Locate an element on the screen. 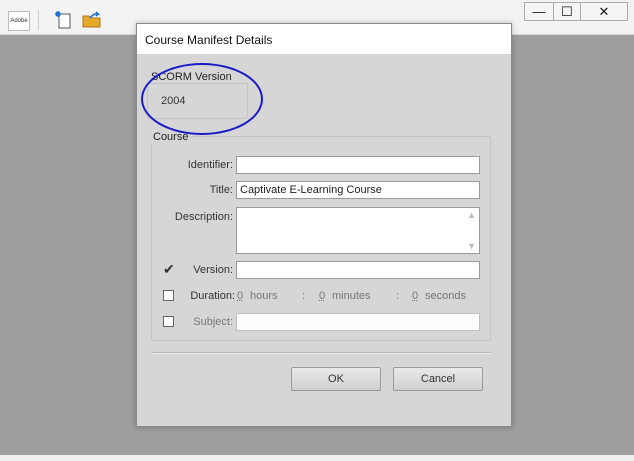 Image resolution: width=634 pixels, height=461 pixels. toolbar-separator is located at coordinates (38, 20).